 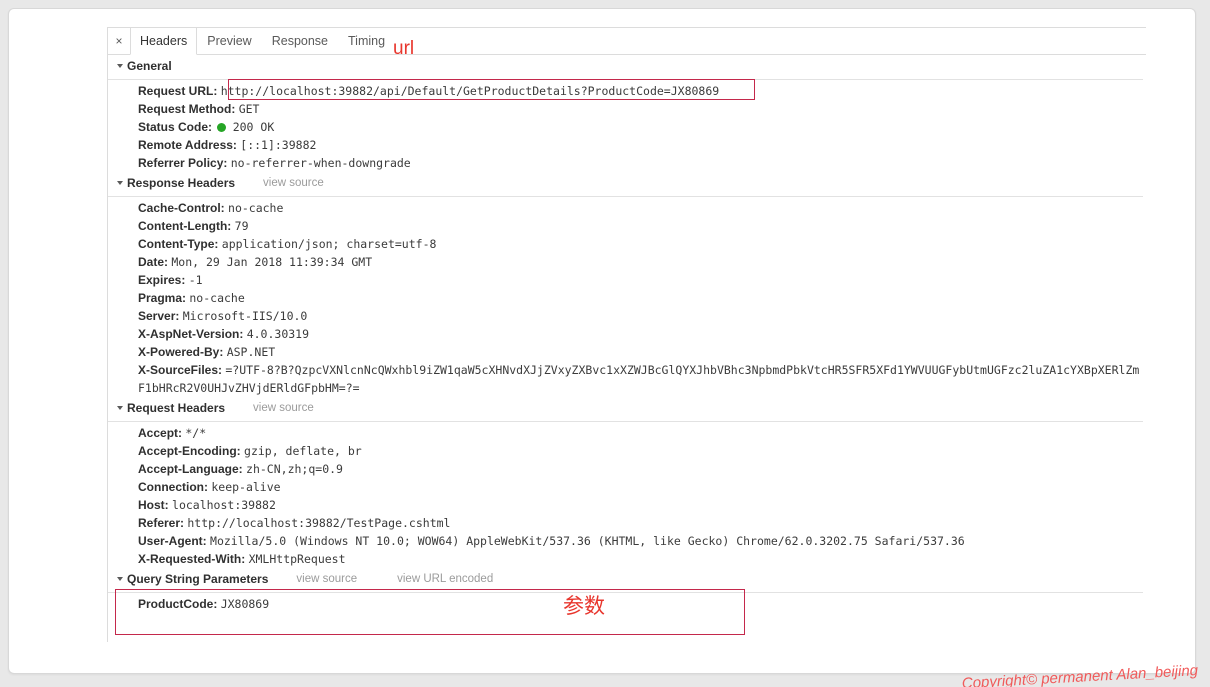 I want to click on header-value: gzip, deflate, br, so click(x=303, y=451).